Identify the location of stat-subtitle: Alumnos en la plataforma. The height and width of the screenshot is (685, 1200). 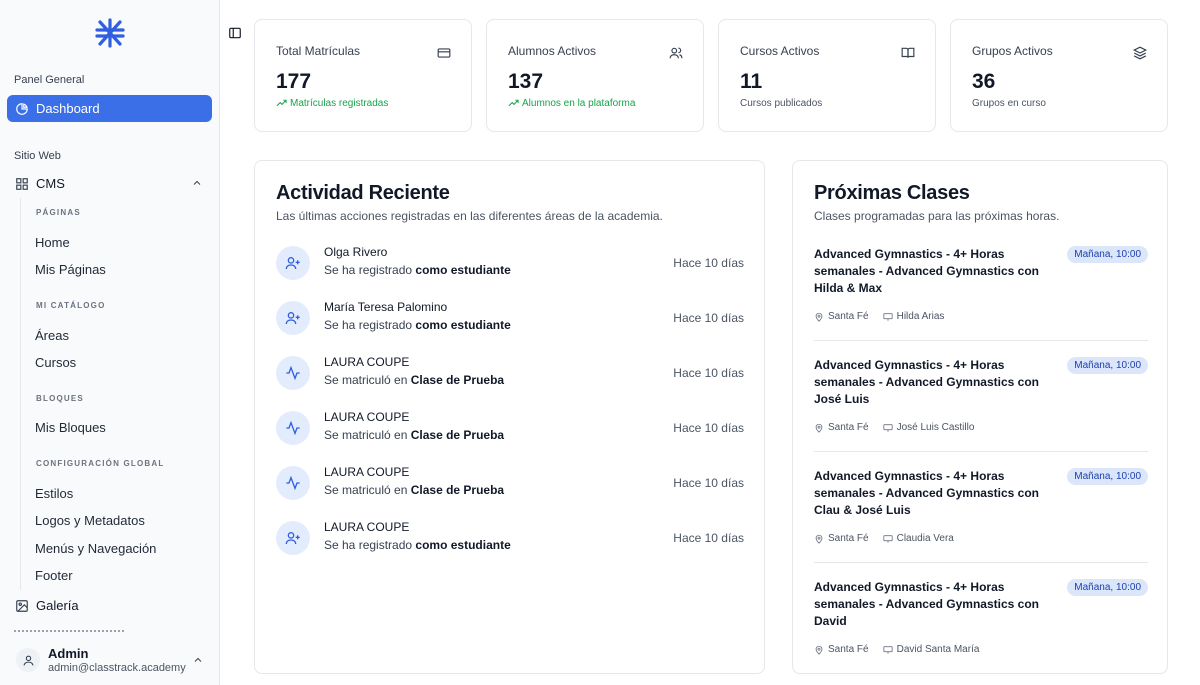
(571, 103).